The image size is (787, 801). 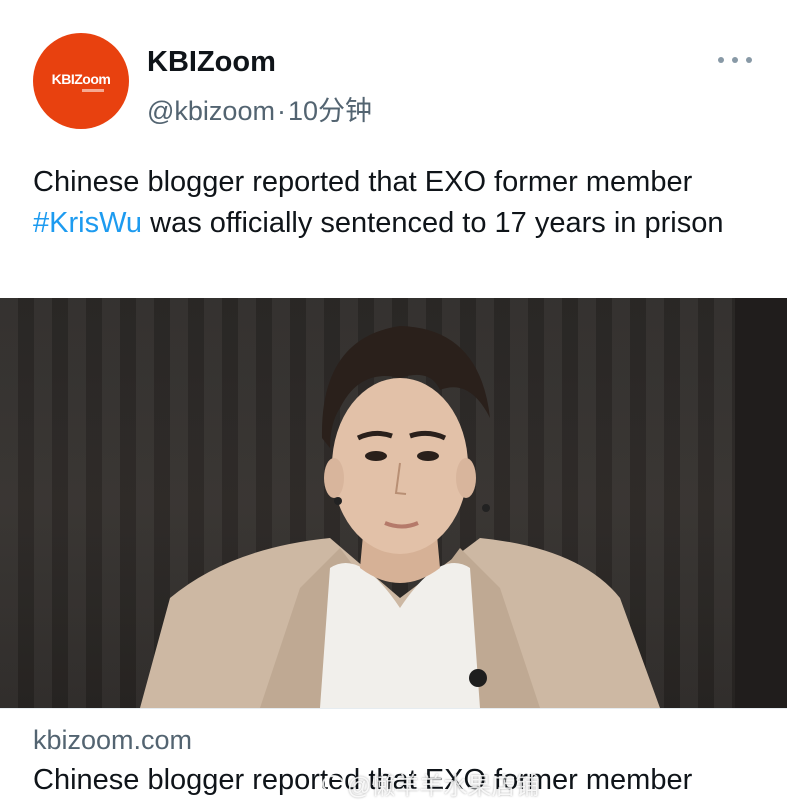 I want to click on hashtag-link: #KrisWu, so click(x=87, y=223).